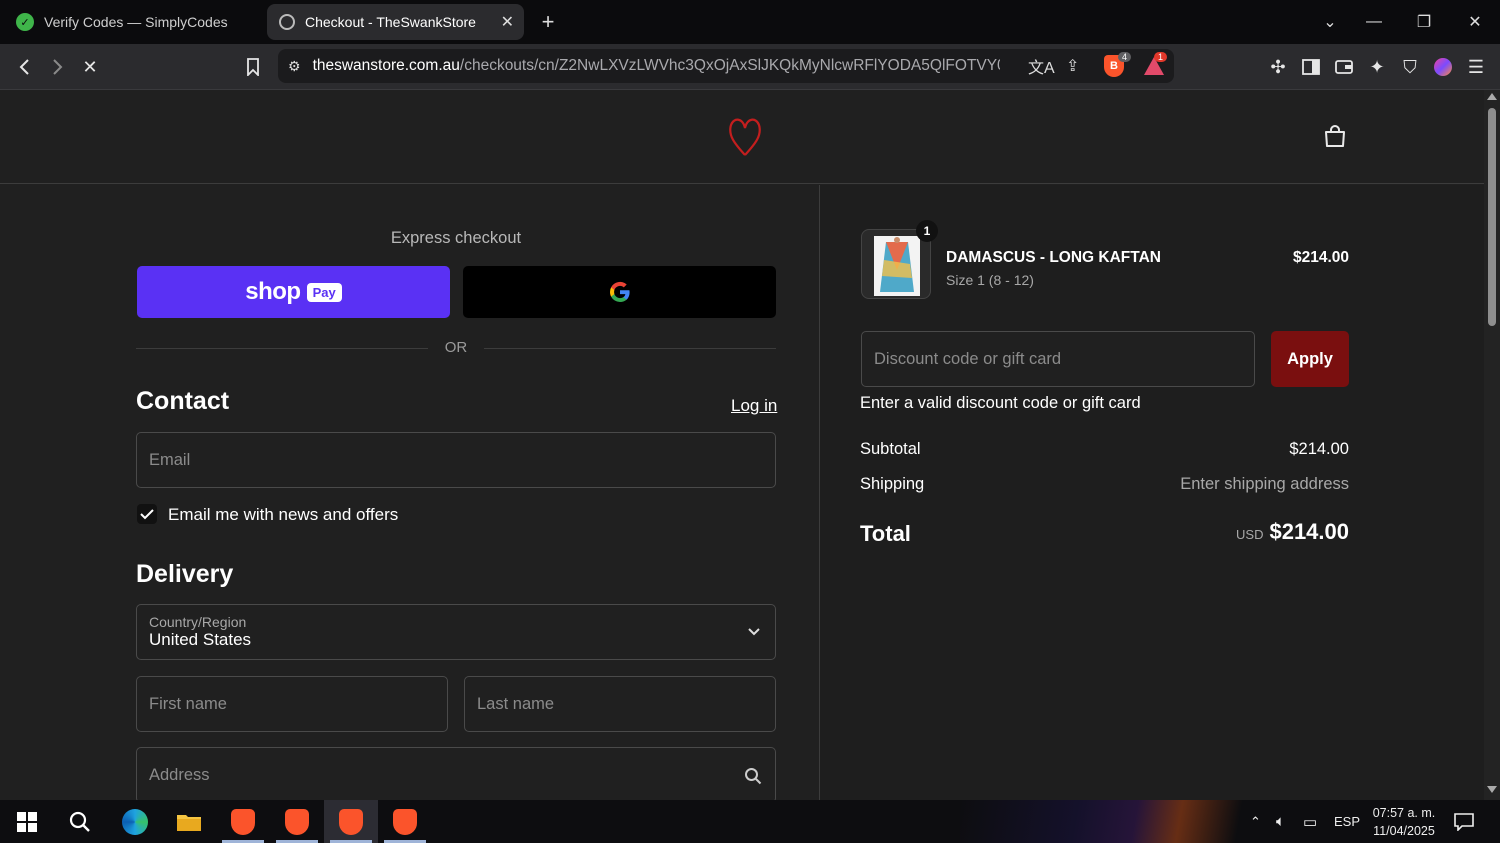 The height and width of the screenshot is (843, 1500). I want to click on tab-checkout: Checkout - TheSwankStore ✕, so click(395, 22).